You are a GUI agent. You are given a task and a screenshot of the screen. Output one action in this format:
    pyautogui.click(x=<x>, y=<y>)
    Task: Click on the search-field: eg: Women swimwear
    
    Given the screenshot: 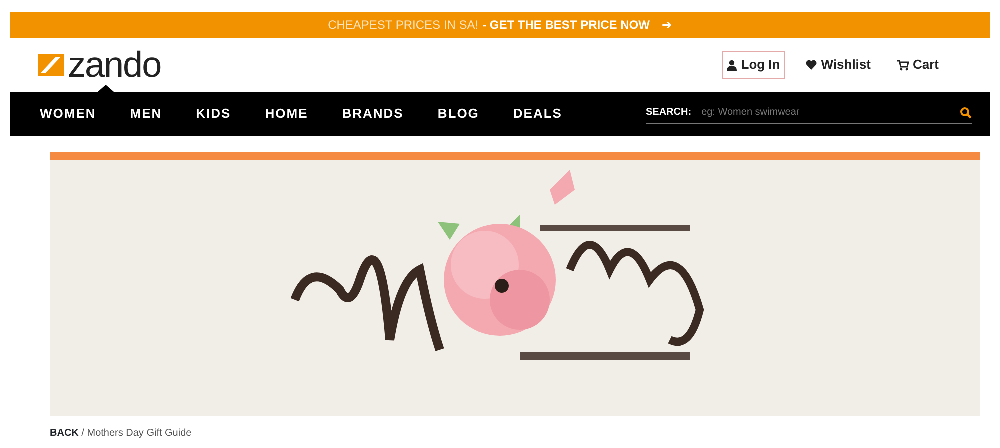 What is the action you would take?
    pyautogui.click(x=826, y=112)
    